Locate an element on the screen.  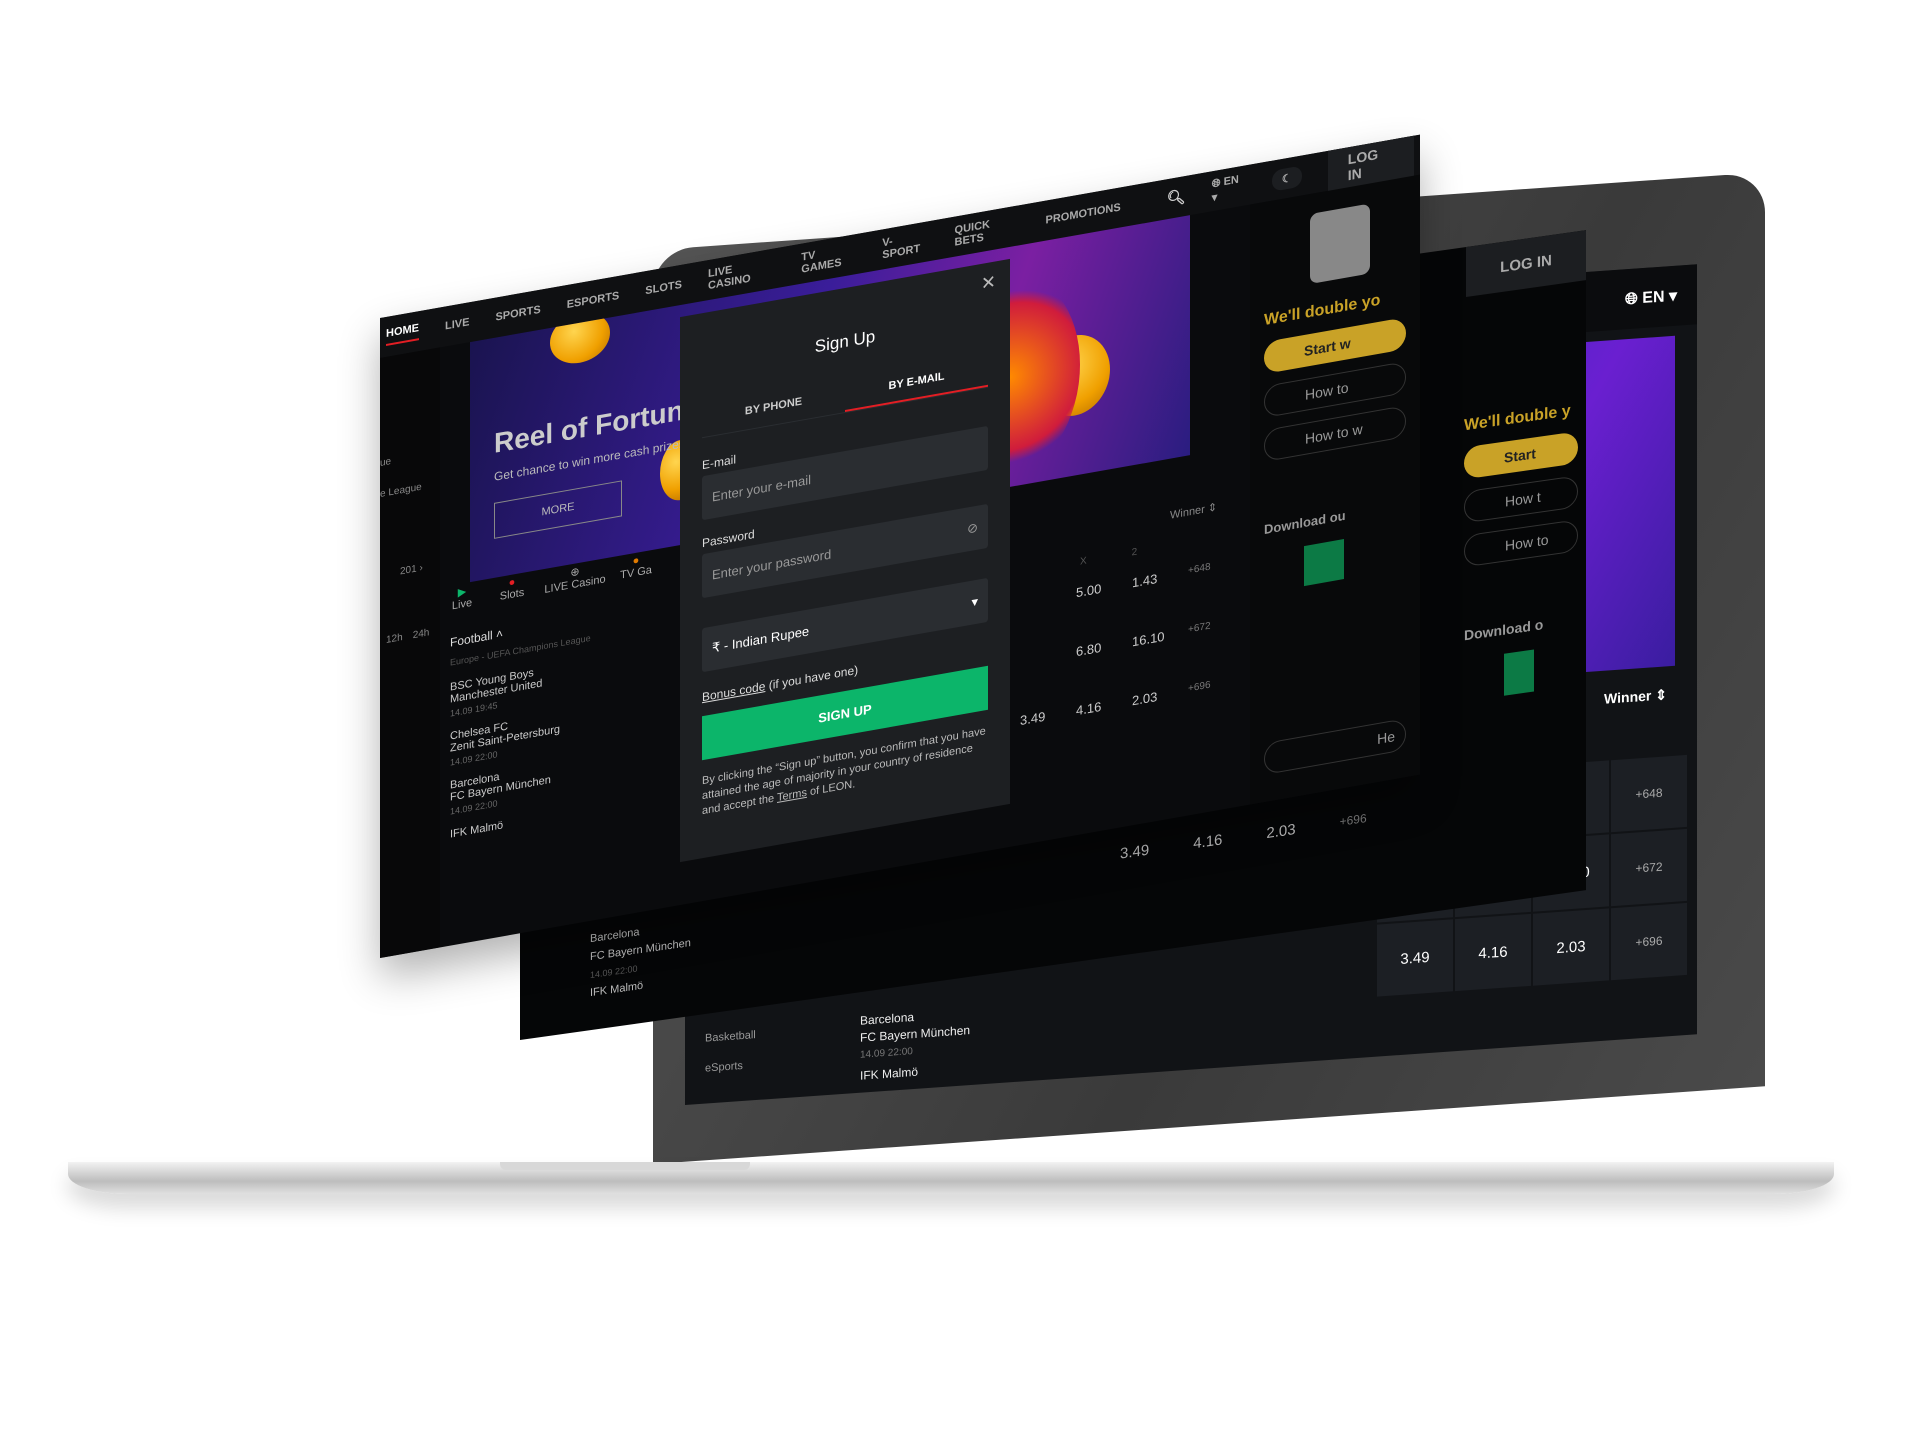
nav-live: LIVE is located at coordinates (457, 324).